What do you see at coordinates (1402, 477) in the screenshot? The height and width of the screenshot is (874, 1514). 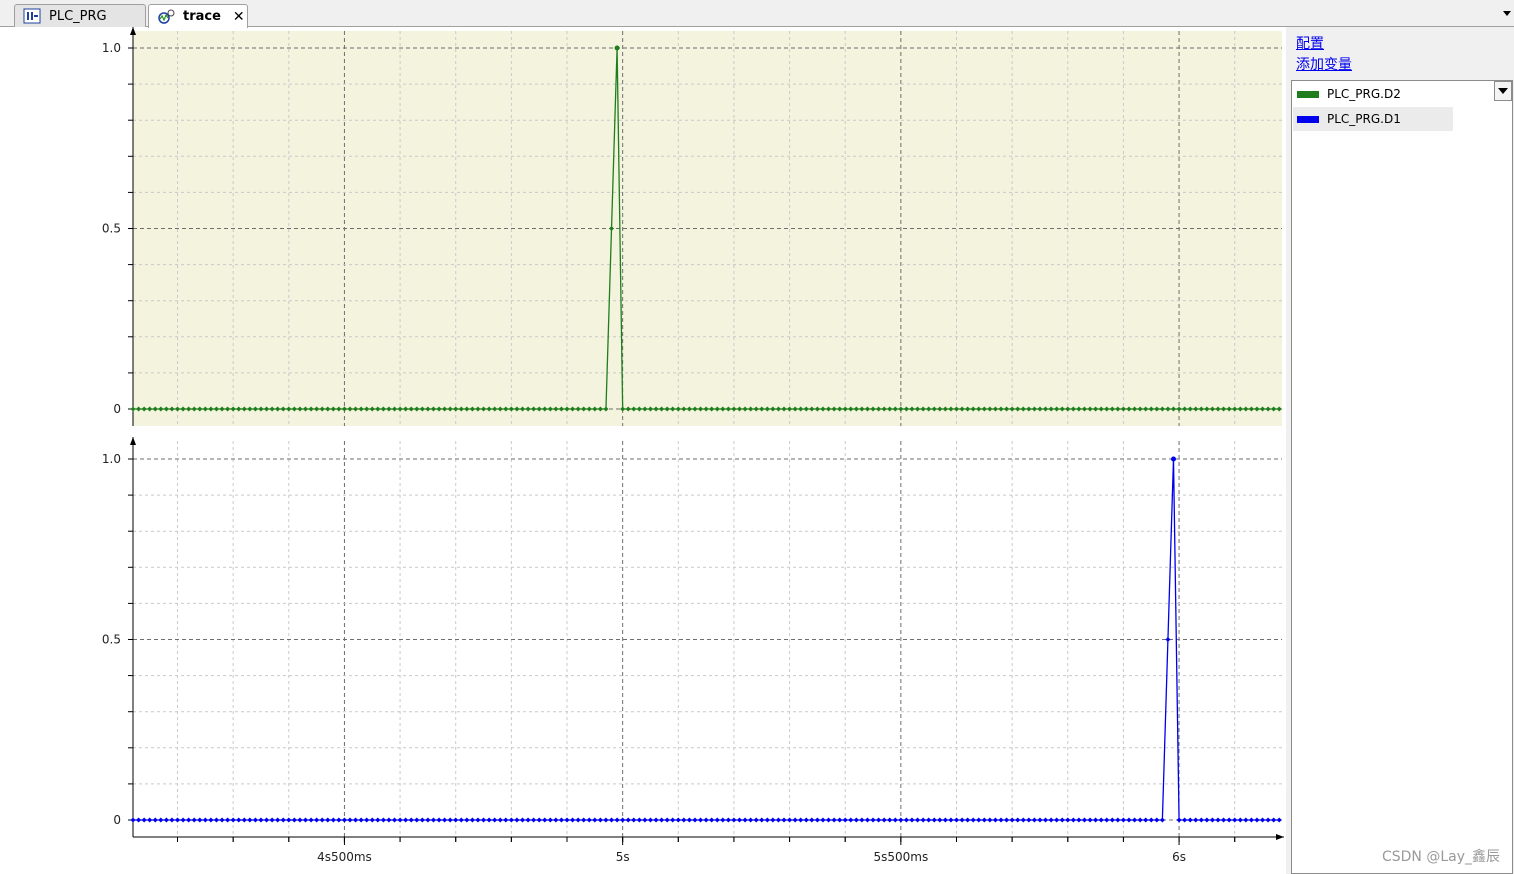 I see `variable-list: PLC_PRG.D2 PLC_PRG.D1` at bounding box center [1402, 477].